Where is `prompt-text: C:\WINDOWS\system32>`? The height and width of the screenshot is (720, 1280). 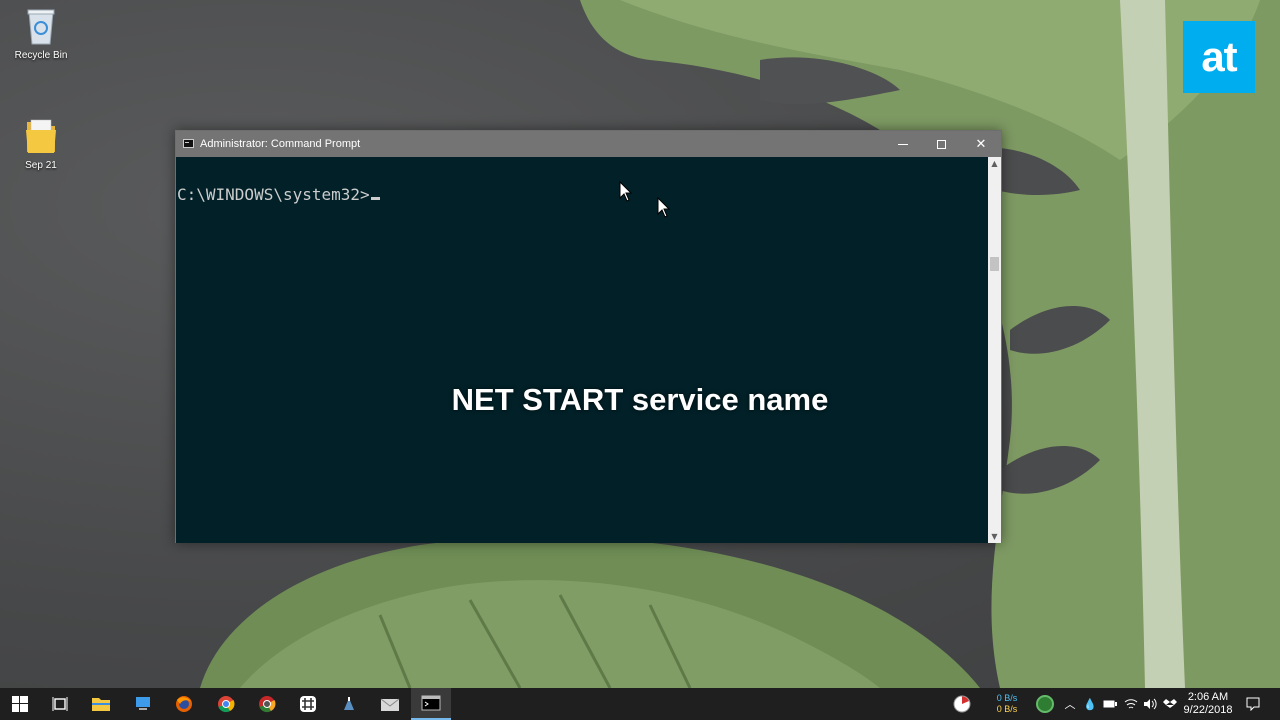
prompt-text: C:\WINDOWS\system32> is located at coordinates (273, 194).